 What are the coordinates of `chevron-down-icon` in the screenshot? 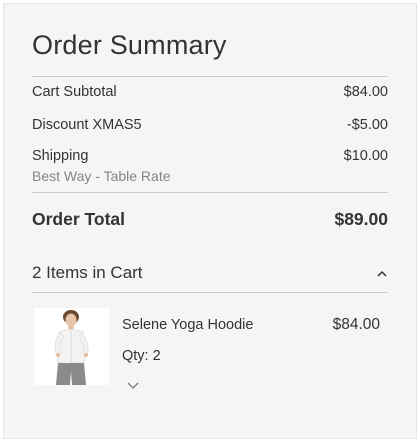 It's located at (133, 384).